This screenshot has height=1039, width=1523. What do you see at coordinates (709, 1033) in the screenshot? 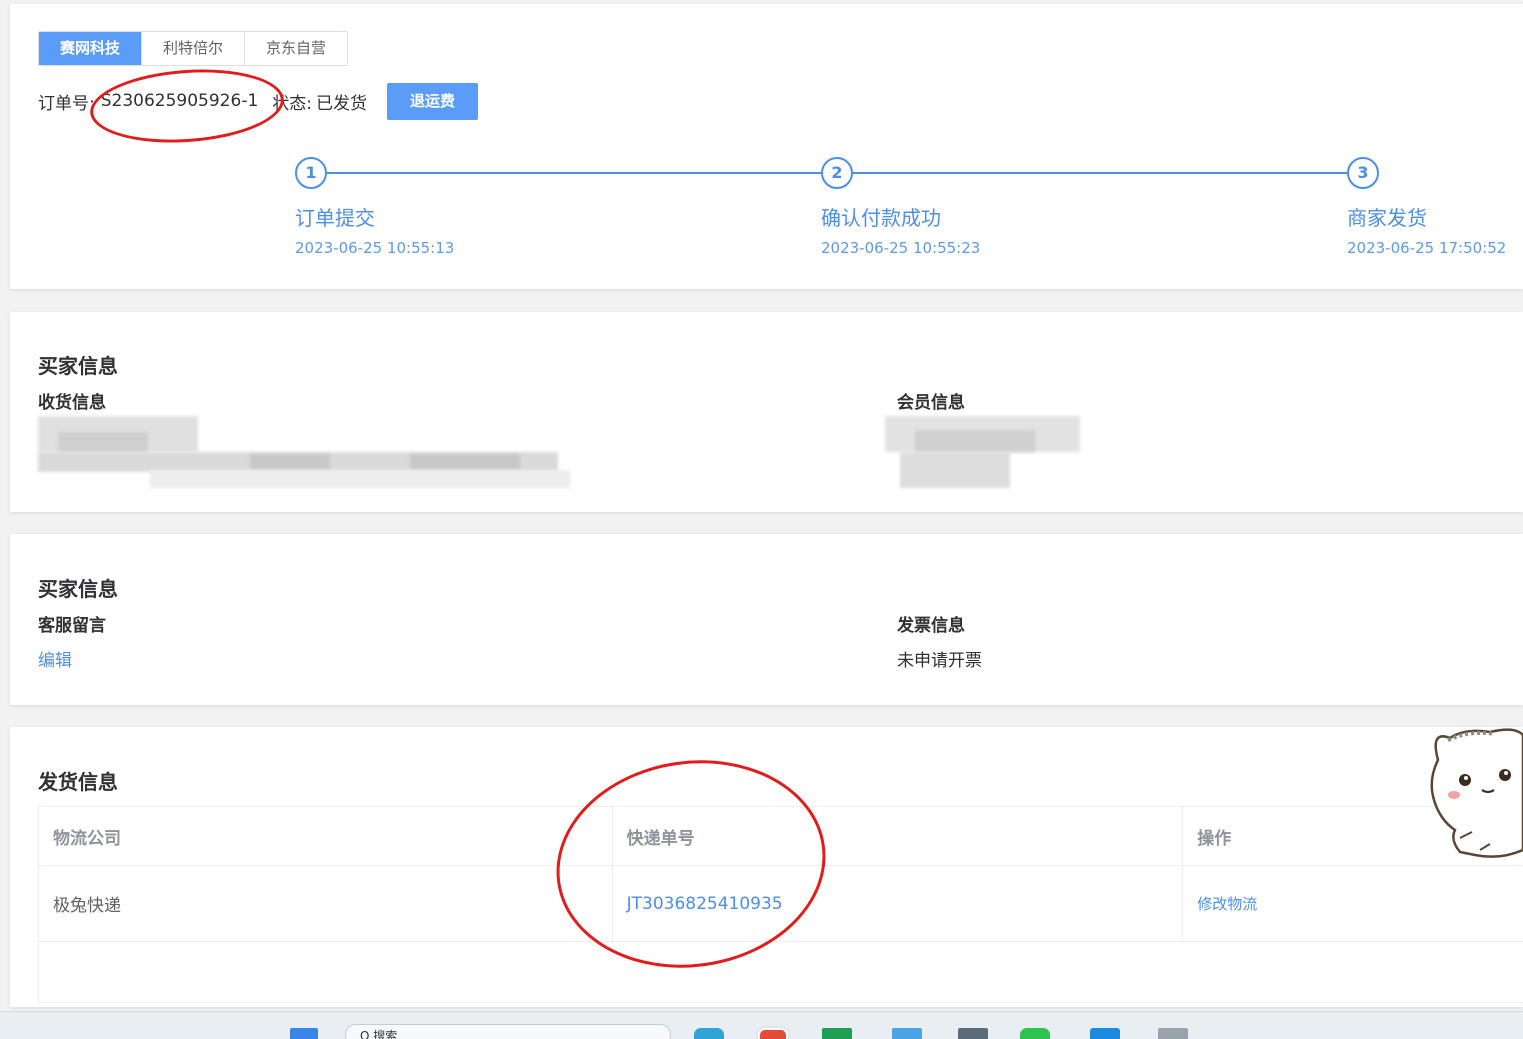
I see `edge-browser-icon` at bounding box center [709, 1033].